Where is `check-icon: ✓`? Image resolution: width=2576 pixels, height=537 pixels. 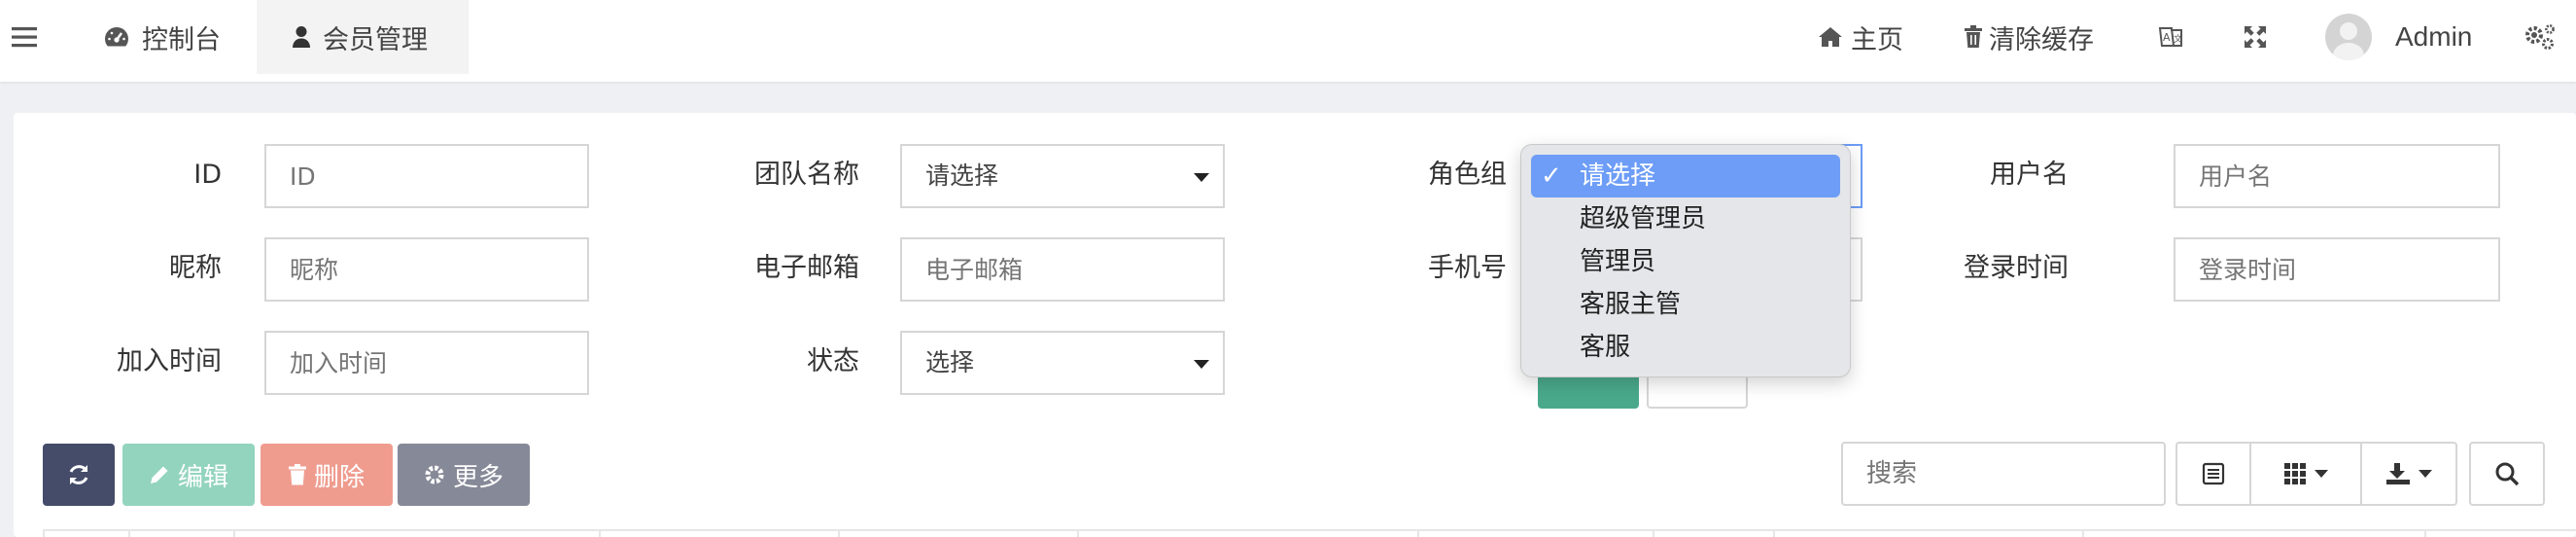
check-icon: ✓ is located at coordinates (1551, 176).